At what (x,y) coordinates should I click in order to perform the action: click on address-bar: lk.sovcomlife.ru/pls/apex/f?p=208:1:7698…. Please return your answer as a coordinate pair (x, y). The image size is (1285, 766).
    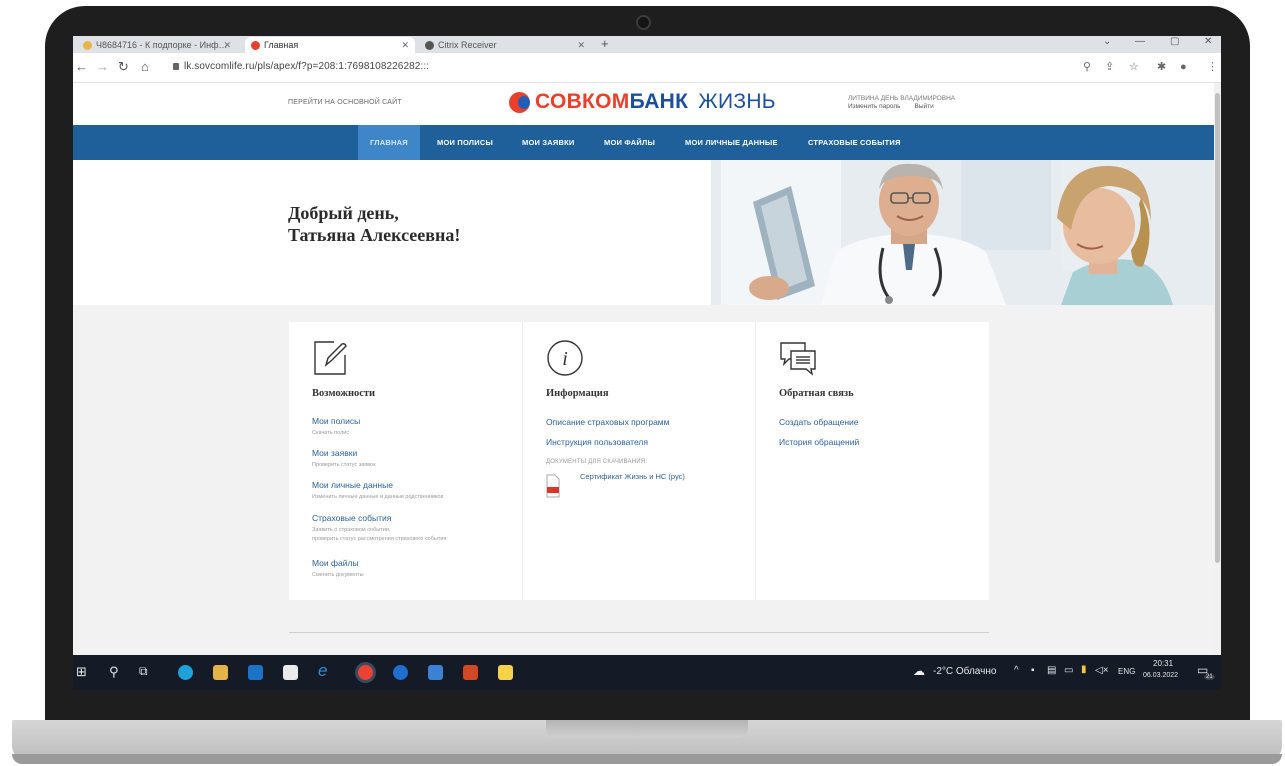
    Looking at the image, I should click on (301, 66).